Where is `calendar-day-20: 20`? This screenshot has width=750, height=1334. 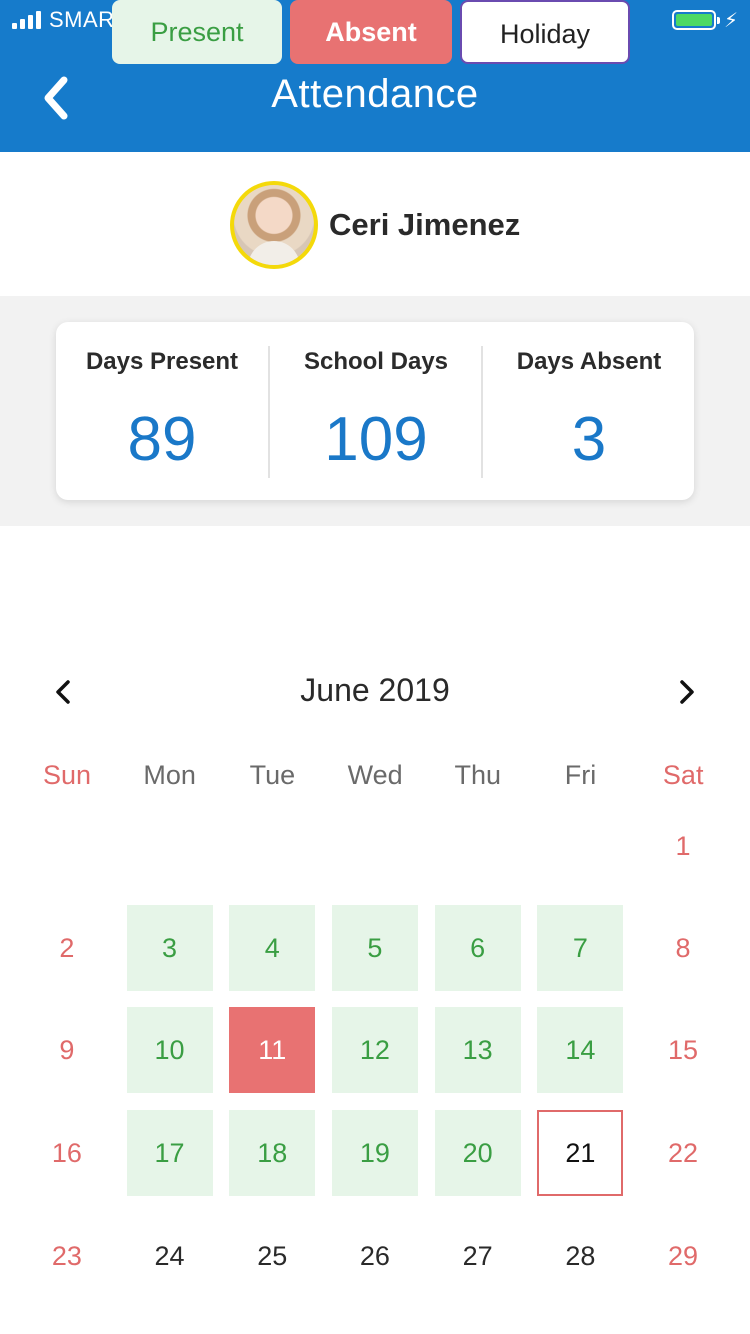 calendar-day-20: 20 is located at coordinates (477, 1153).